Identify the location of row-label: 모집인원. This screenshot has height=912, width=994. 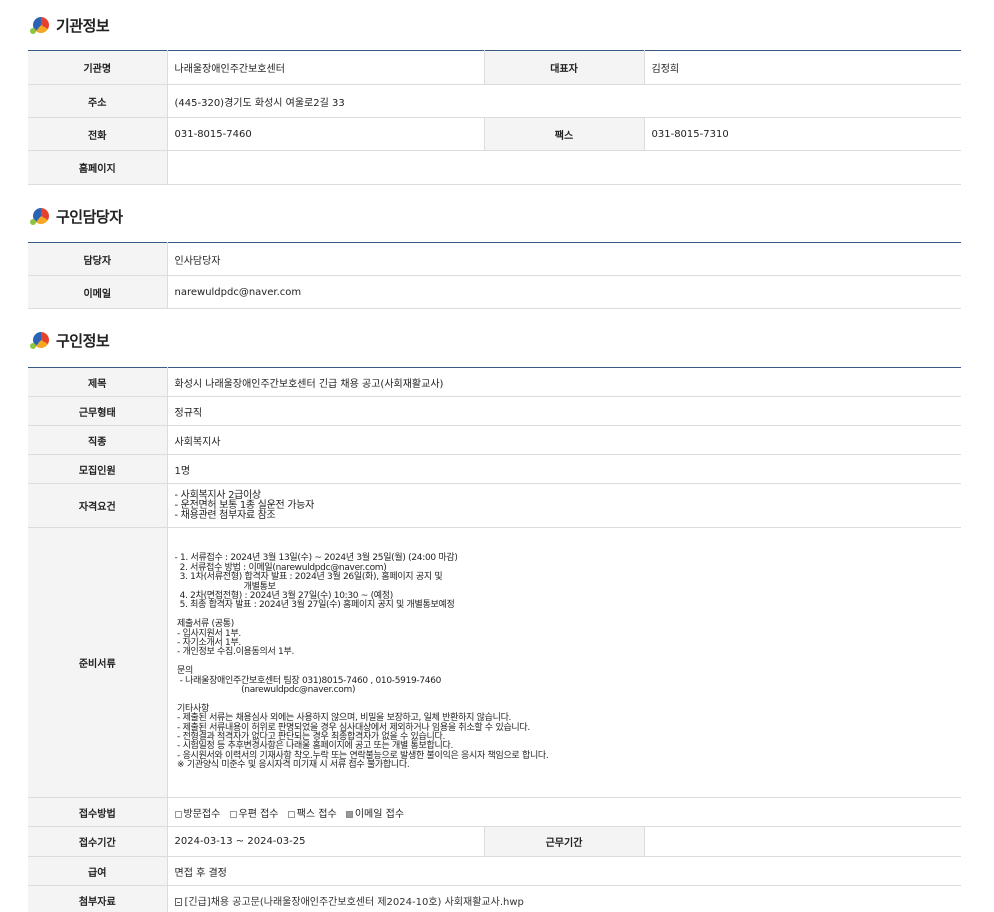
(98, 469).